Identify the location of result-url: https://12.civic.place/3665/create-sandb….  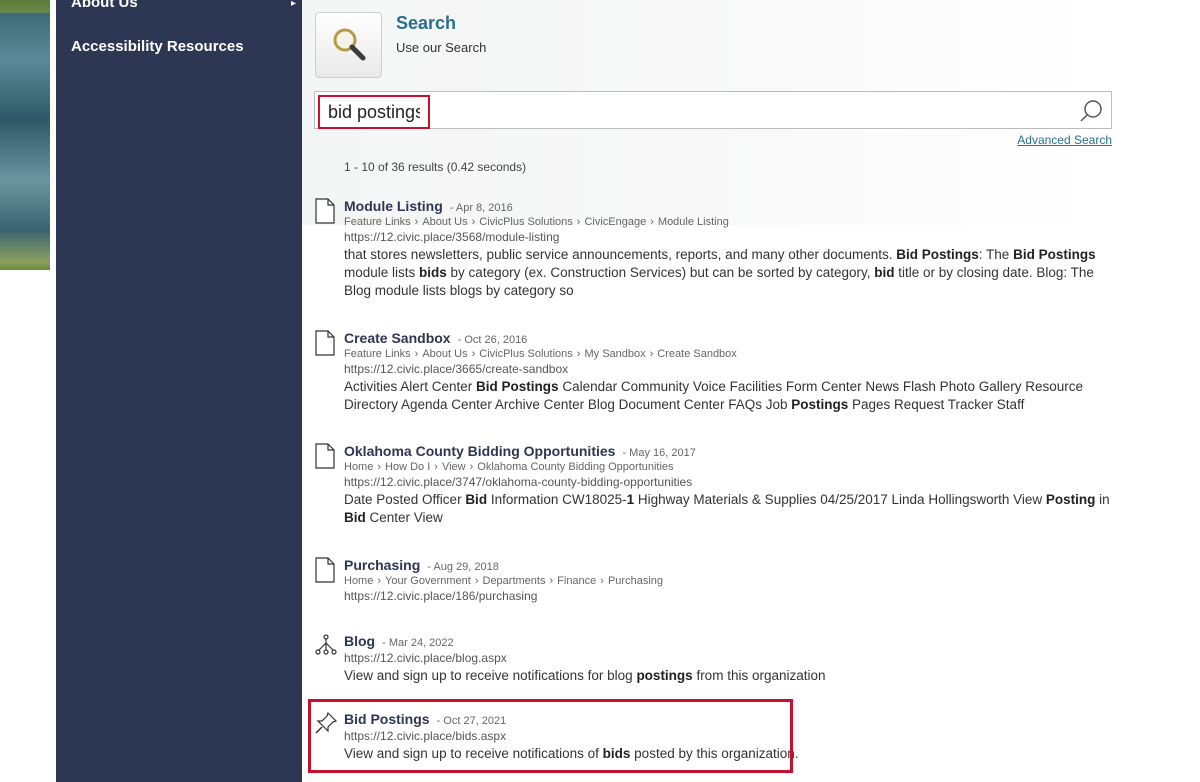
(456, 369).